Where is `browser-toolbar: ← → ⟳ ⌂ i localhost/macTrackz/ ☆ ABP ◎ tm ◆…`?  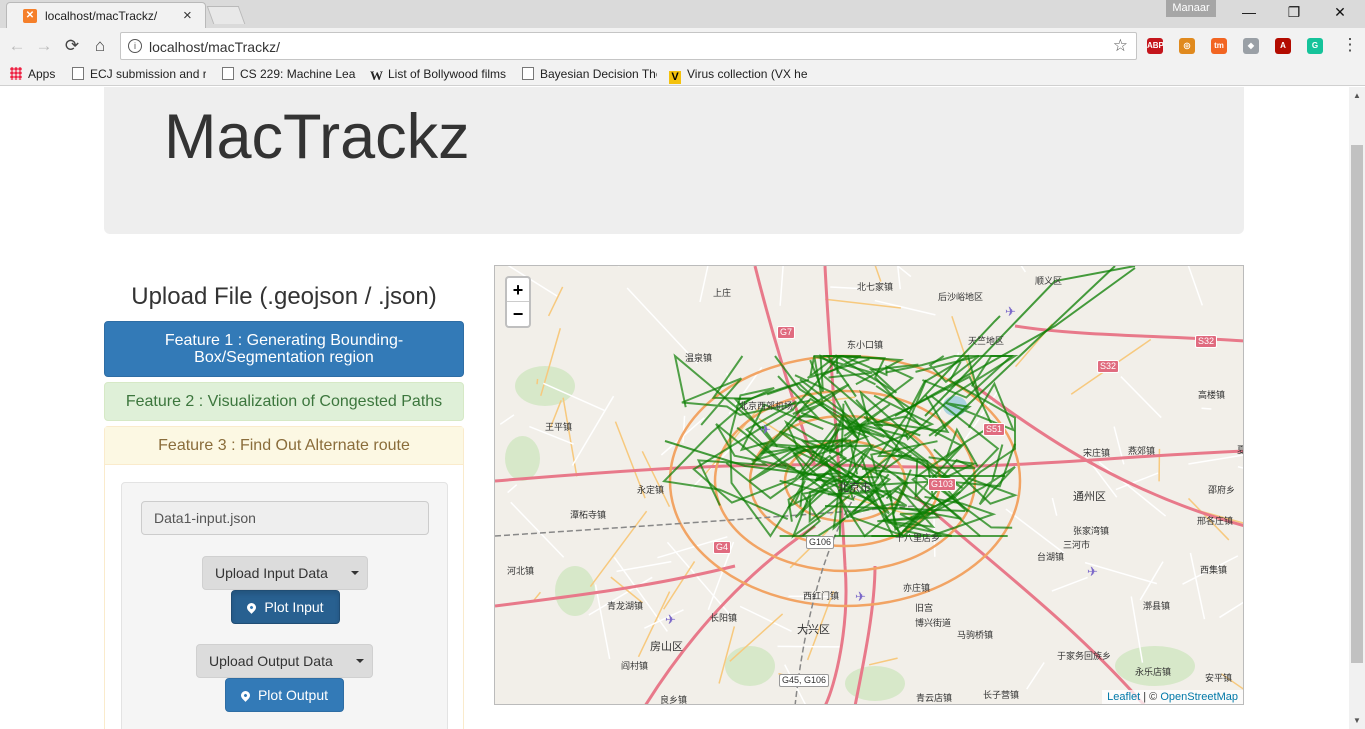 browser-toolbar: ← → ⟳ ⌂ i localhost/macTrackz/ ☆ ABP ◎ tm ◆… is located at coordinates (682, 46).